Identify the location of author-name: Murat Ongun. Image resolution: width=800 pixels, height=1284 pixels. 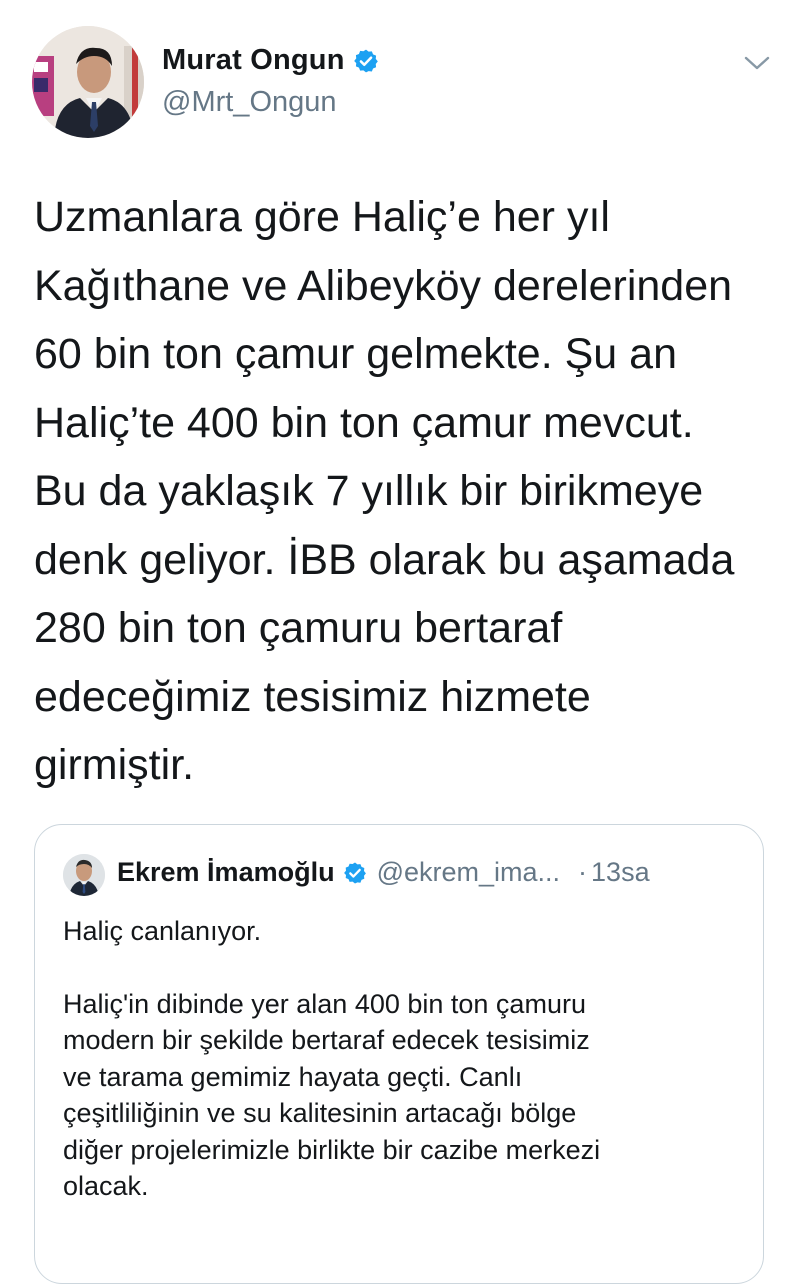
(253, 60).